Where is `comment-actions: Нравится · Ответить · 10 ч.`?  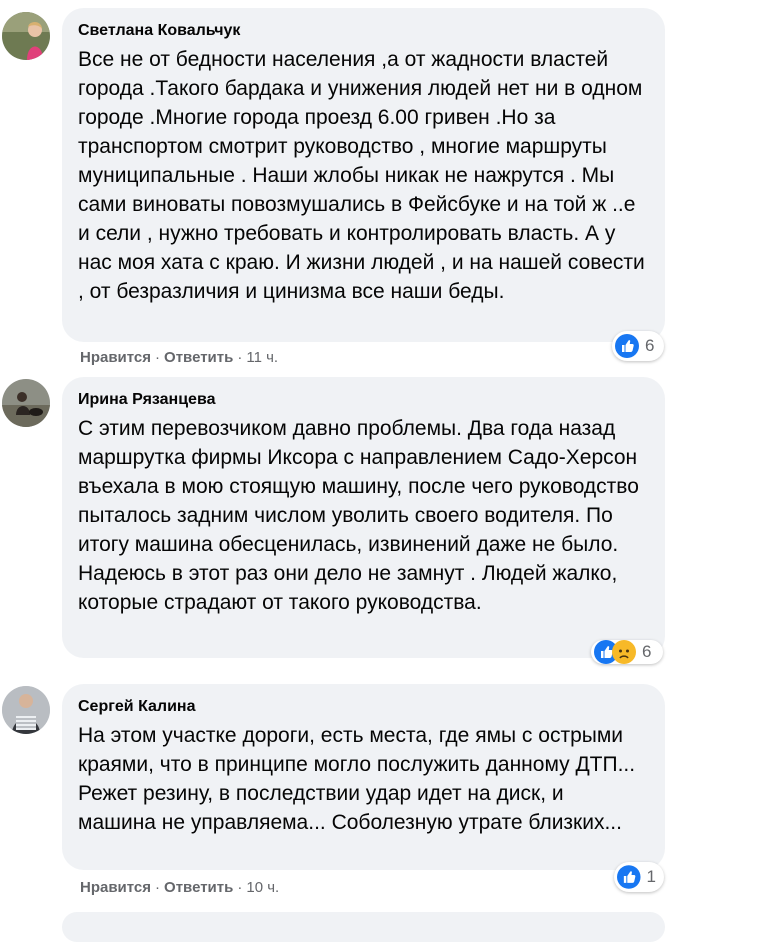
comment-actions: Нравится · Ответить · 10 ч. is located at coordinates (179, 888).